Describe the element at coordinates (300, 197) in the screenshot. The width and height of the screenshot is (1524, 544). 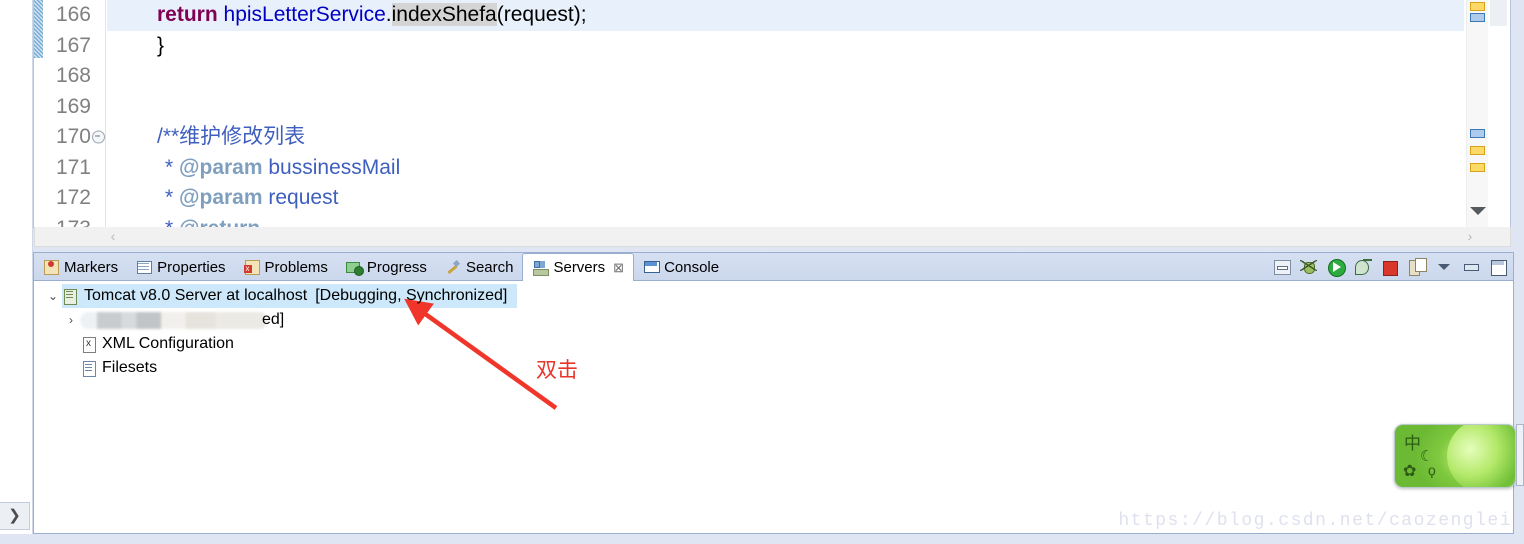
I see `code-javadoc-value: request` at that location.